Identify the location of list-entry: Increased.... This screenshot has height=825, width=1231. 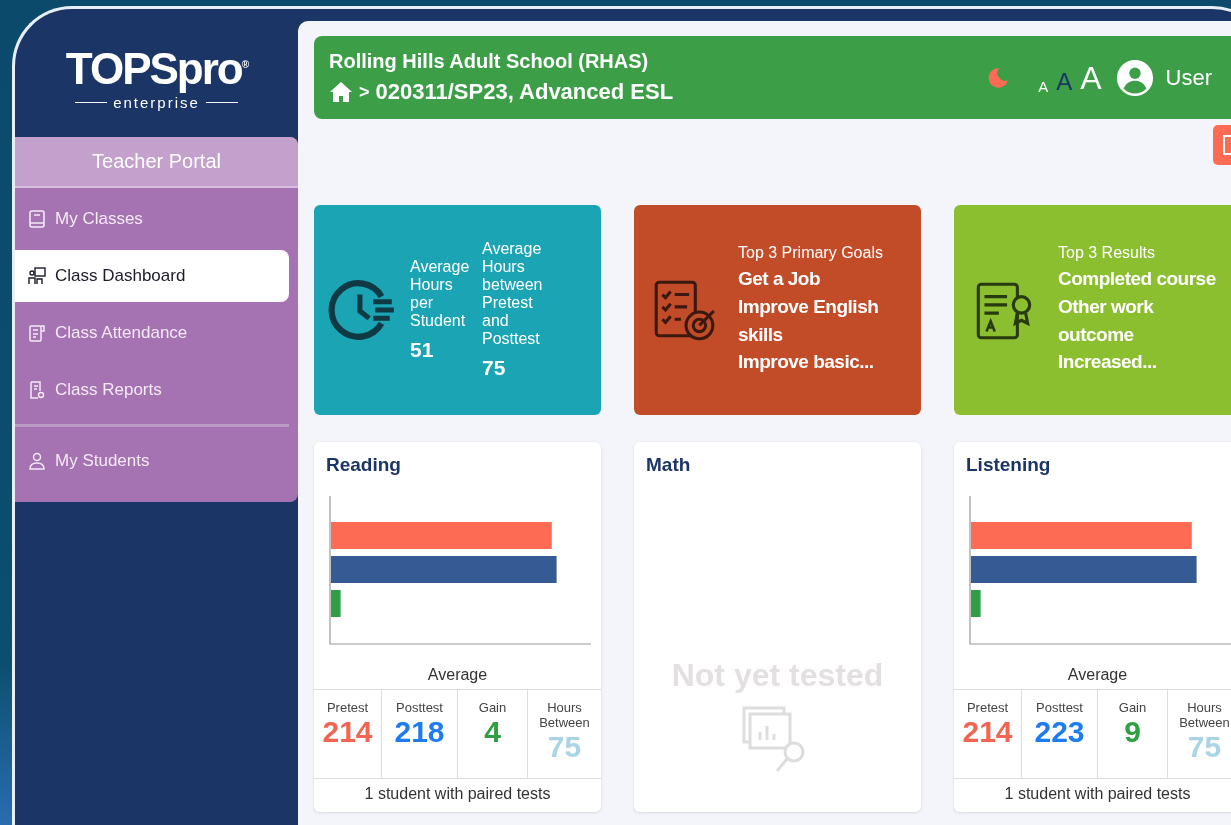
(1108, 362).